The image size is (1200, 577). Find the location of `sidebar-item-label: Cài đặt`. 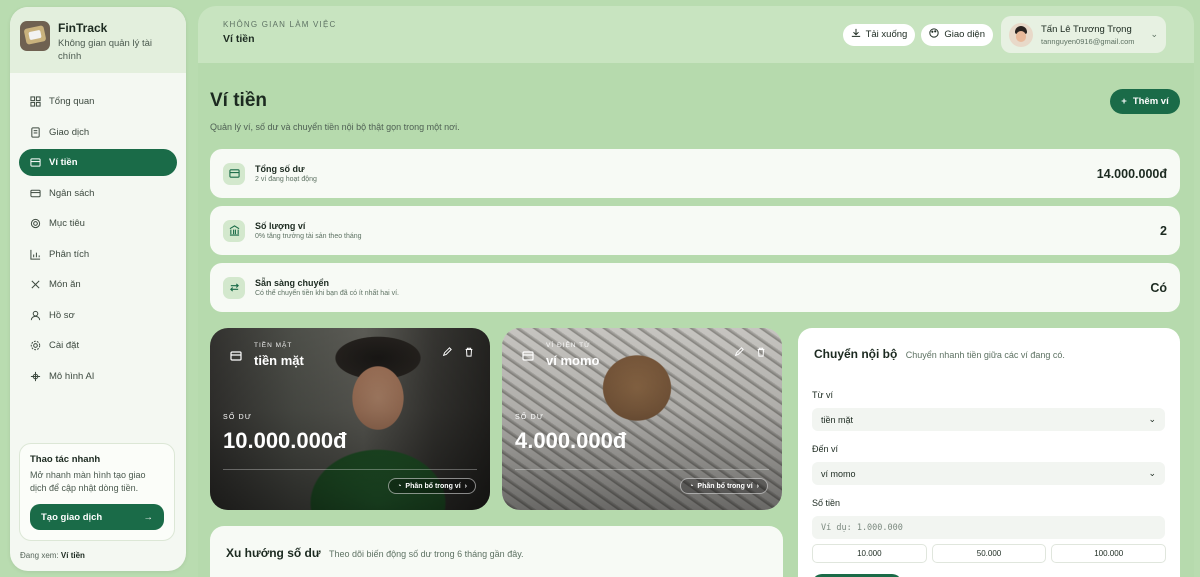

sidebar-item-label: Cài đặt is located at coordinates (64, 345).